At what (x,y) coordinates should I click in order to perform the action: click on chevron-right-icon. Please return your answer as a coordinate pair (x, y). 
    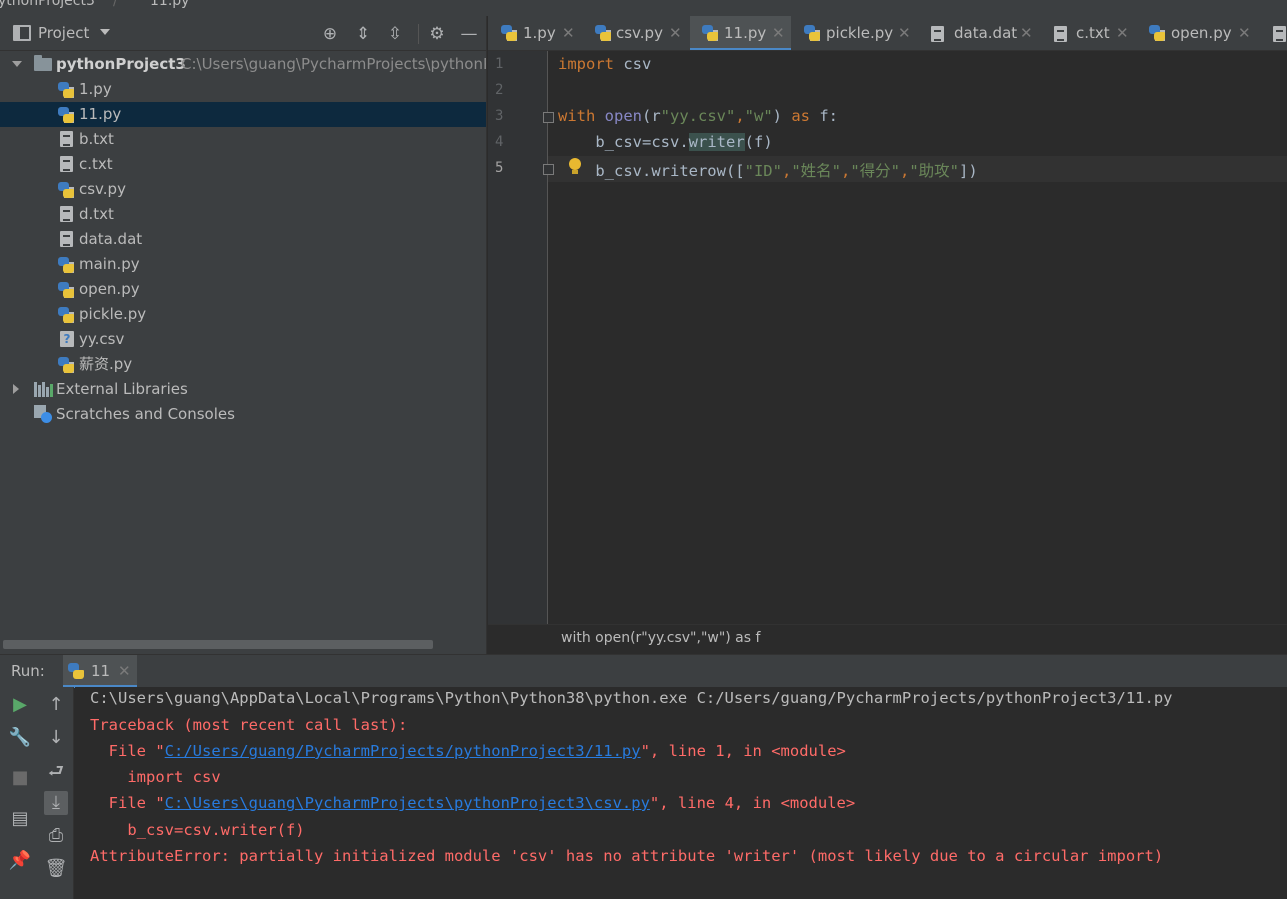
    Looking at the image, I should click on (16, 389).